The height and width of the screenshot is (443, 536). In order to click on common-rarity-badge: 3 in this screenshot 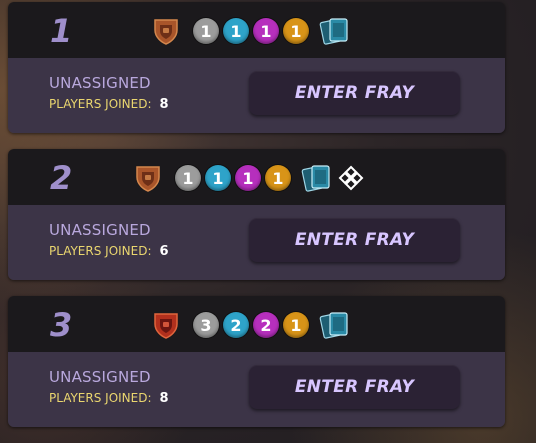, I will do `click(206, 325)`.